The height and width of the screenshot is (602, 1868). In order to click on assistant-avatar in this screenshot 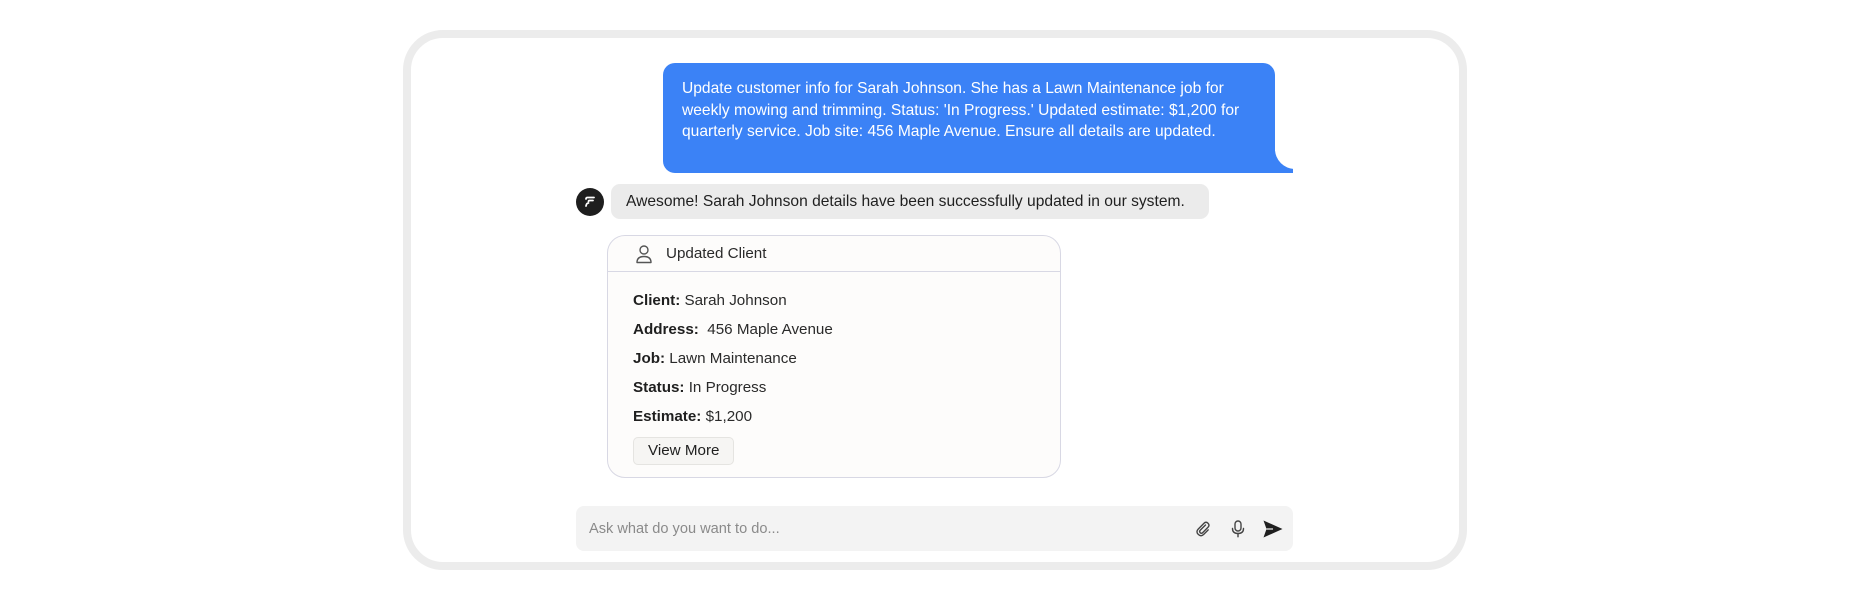, I will do `click(590, 202)`.